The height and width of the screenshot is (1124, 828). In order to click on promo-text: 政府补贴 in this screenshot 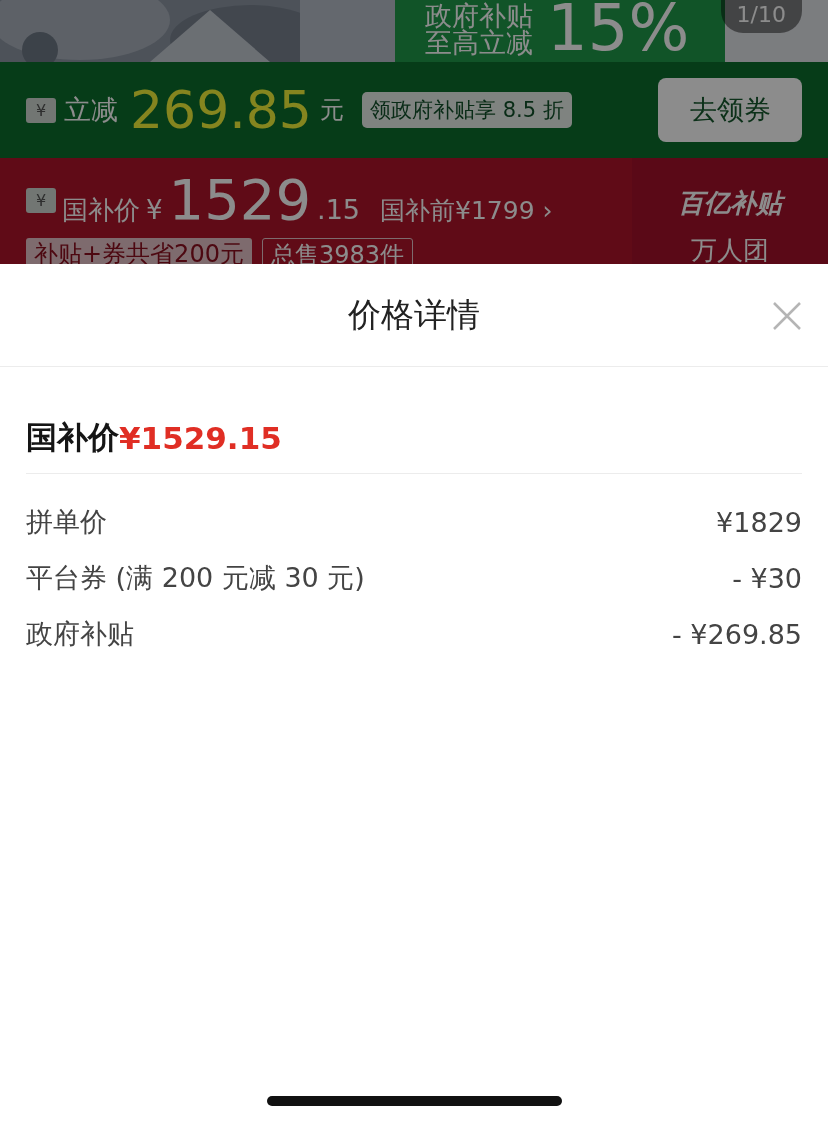, I will do `click(479, 15)`.